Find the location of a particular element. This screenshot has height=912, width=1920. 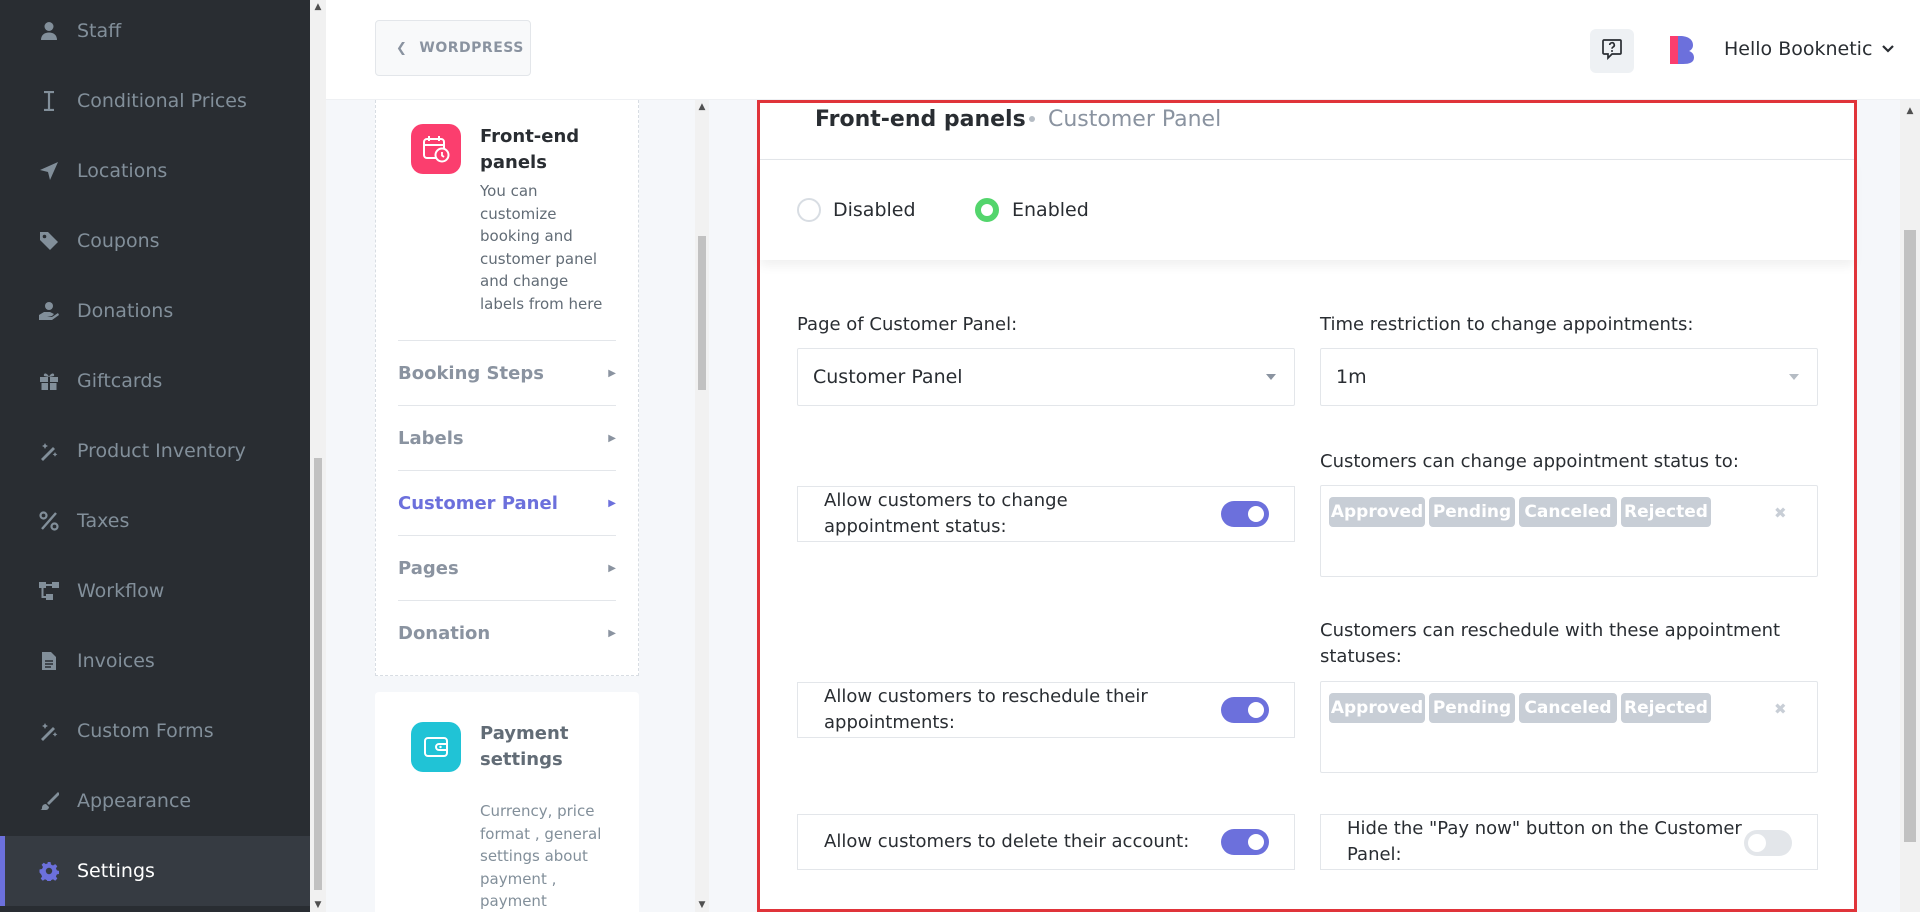

sidebar-item-appearance: Appearance is located at coordinates (155, 801).